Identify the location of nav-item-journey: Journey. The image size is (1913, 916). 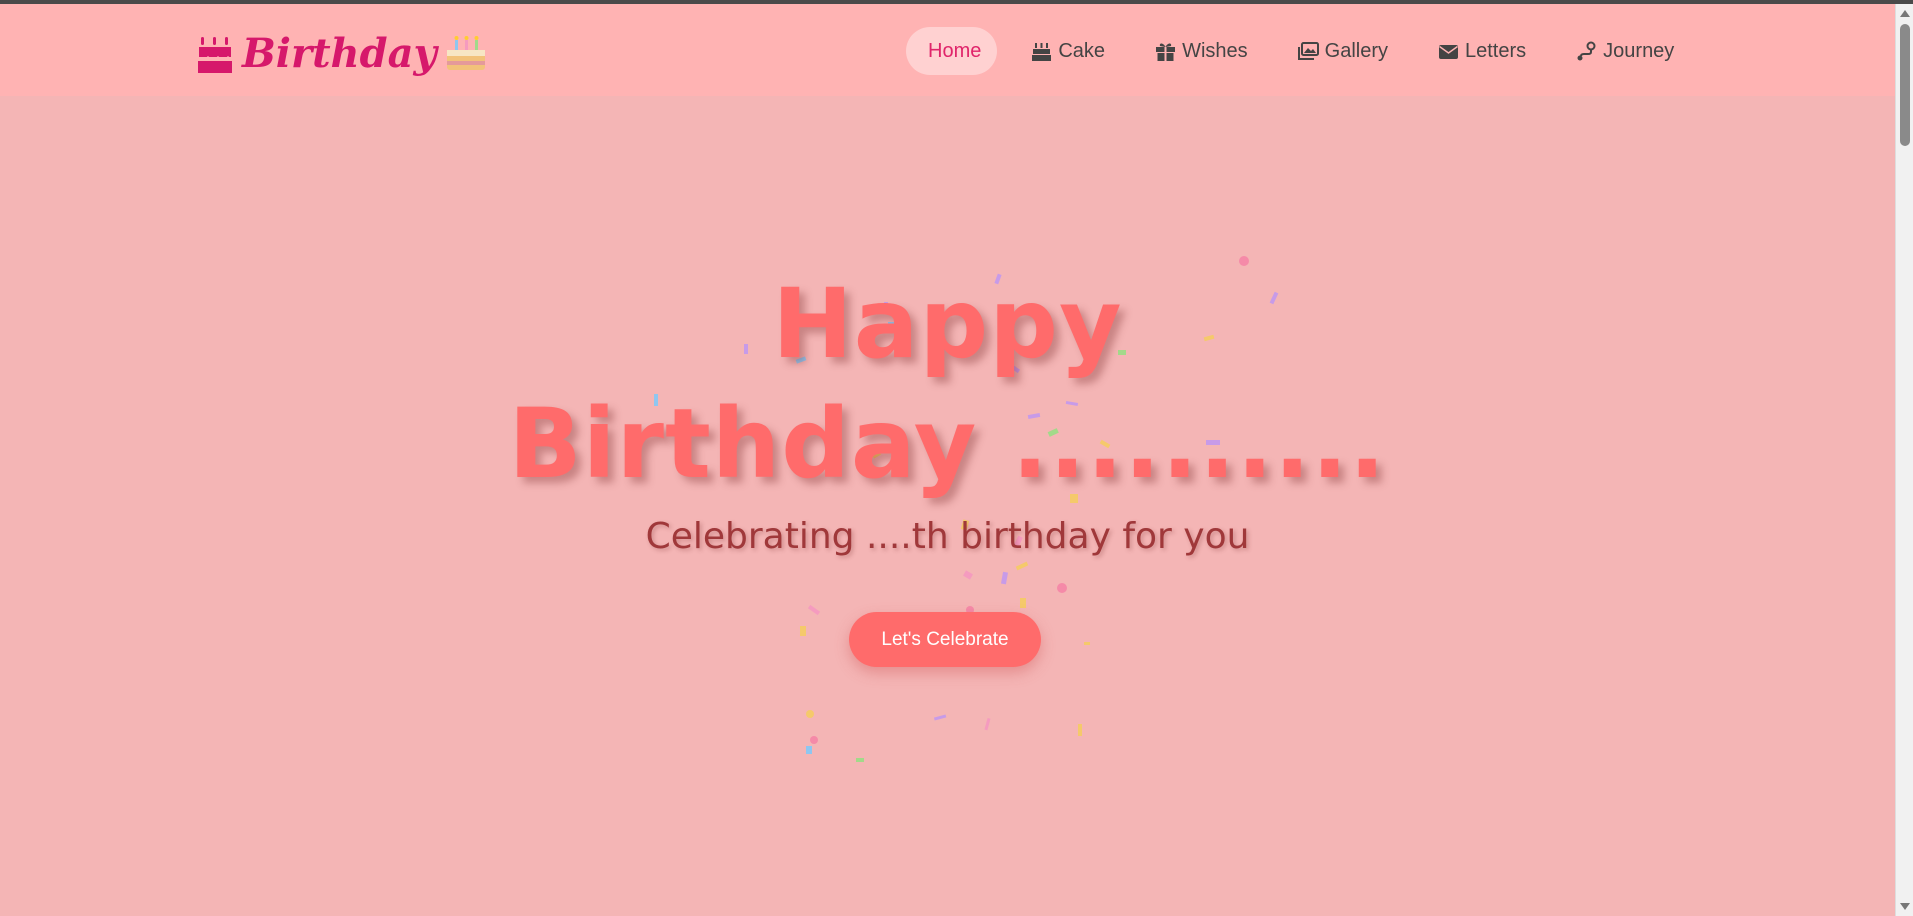
(1625, 51).